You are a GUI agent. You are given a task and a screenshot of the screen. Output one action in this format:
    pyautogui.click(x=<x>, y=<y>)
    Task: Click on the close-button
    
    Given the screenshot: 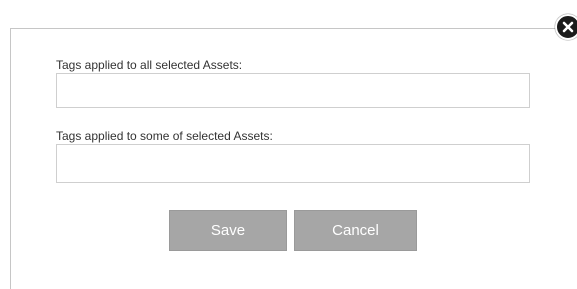 What is the action you would take?
    pyautogui.click(x=566, y=27)
    